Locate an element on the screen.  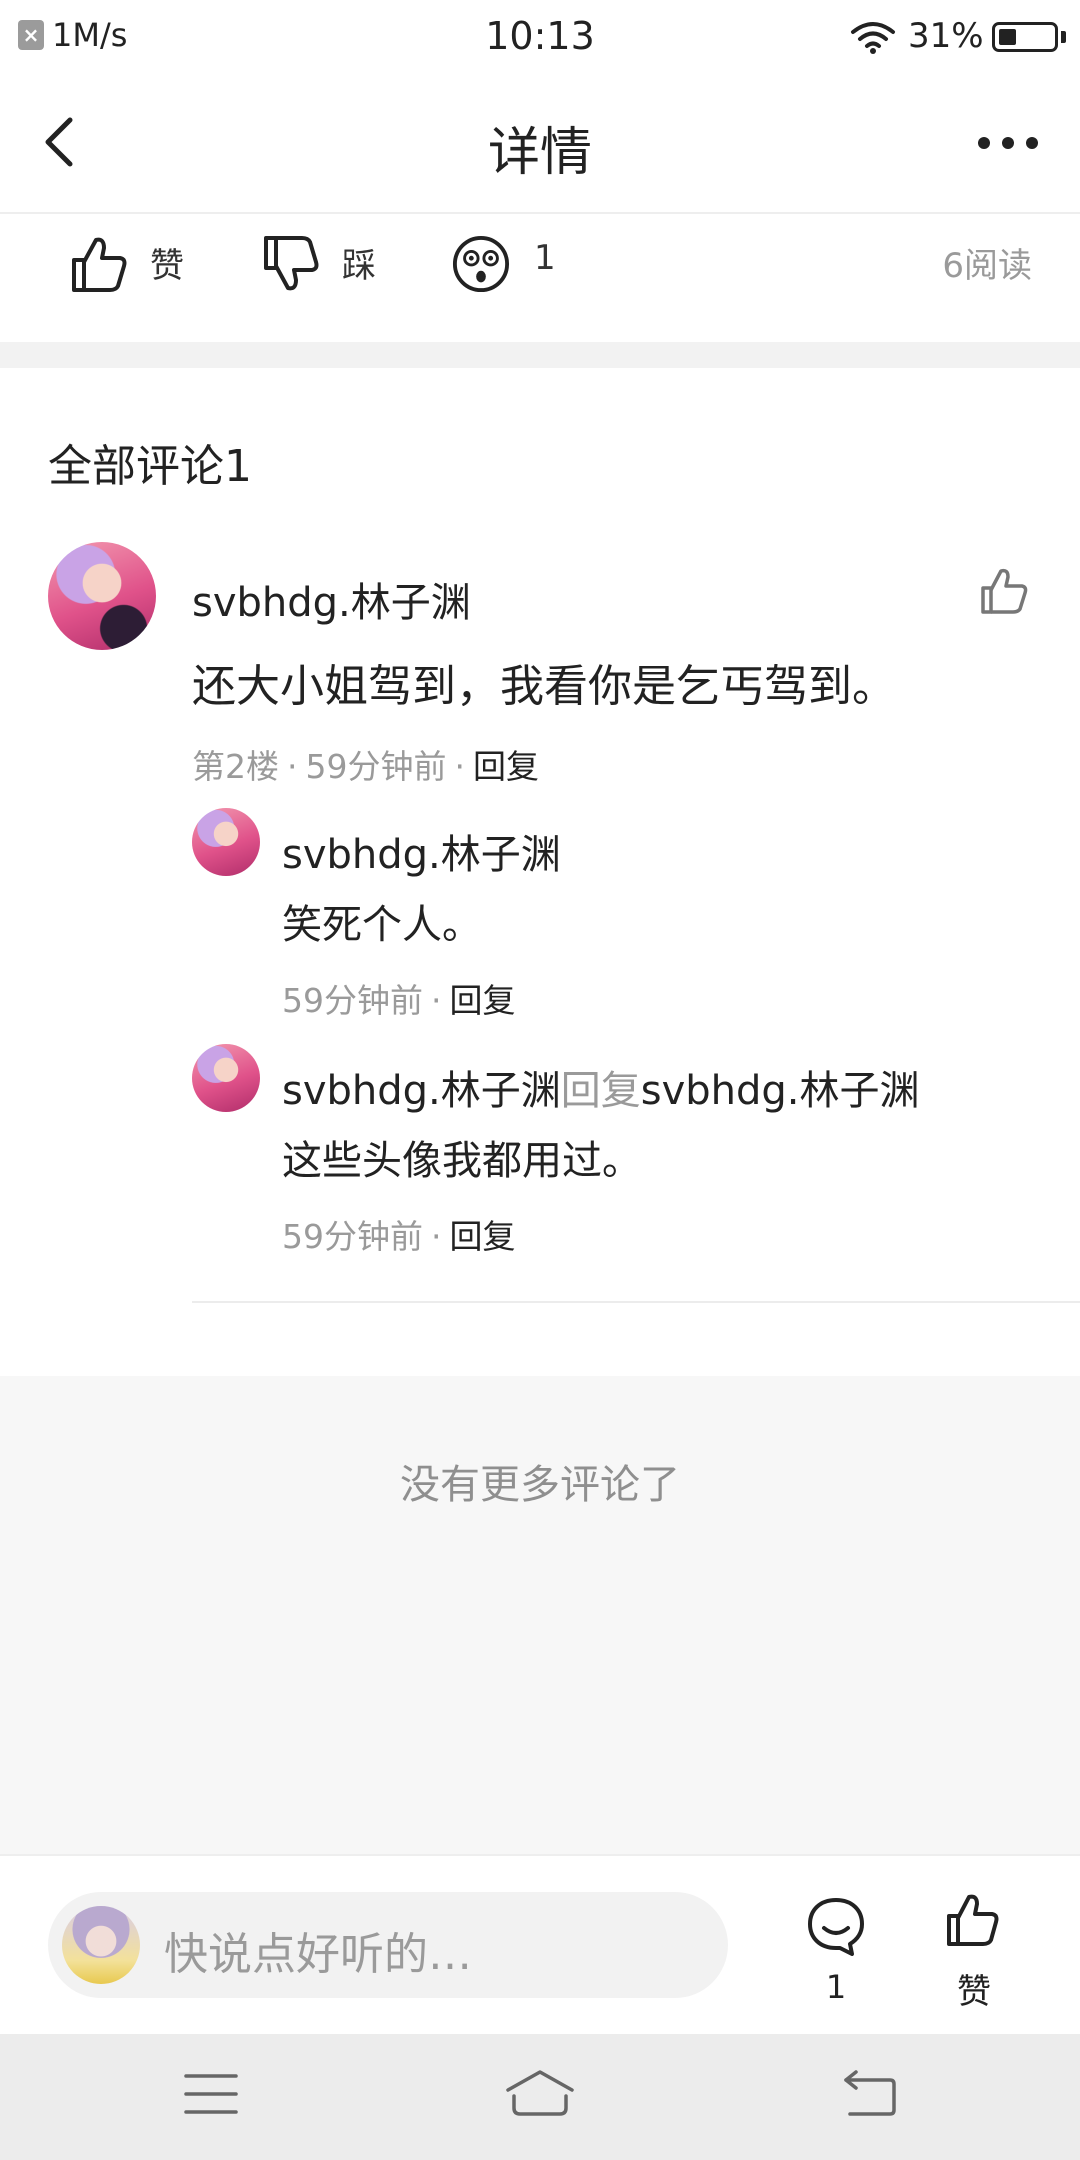
reply-header: svbhdg.林子渊回复svbhdg.林子渊 is located at coordinates (601, 1087).